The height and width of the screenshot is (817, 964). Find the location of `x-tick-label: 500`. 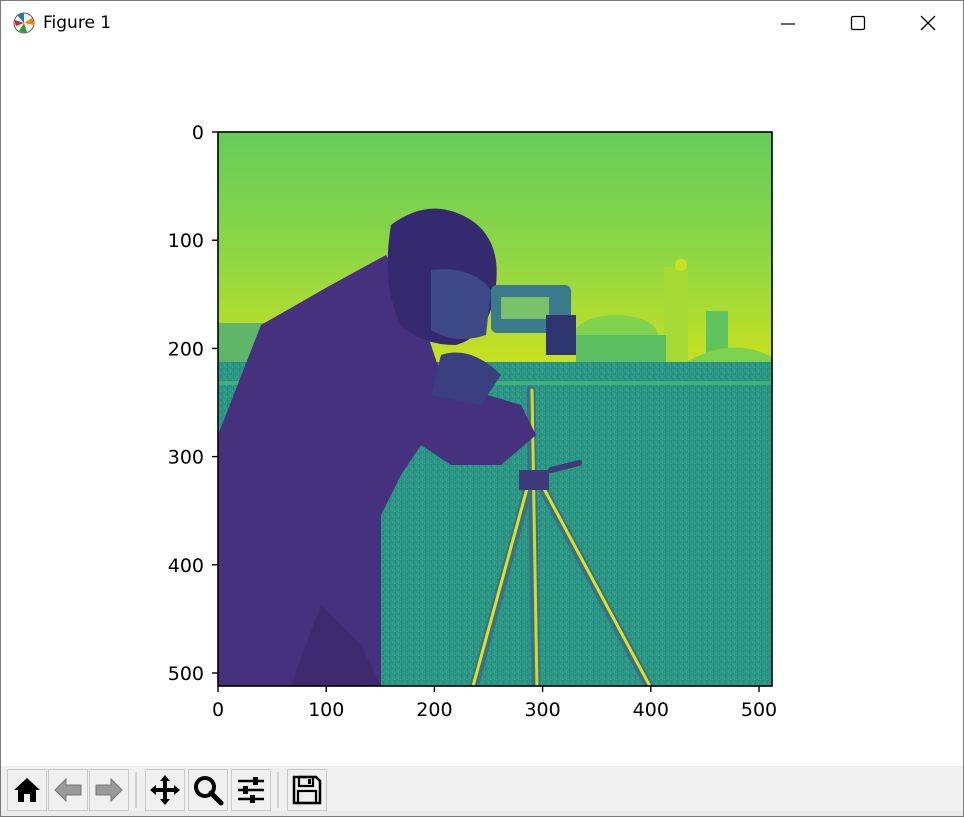

x-tick-label: 500 is located at coordinates (759, 710).